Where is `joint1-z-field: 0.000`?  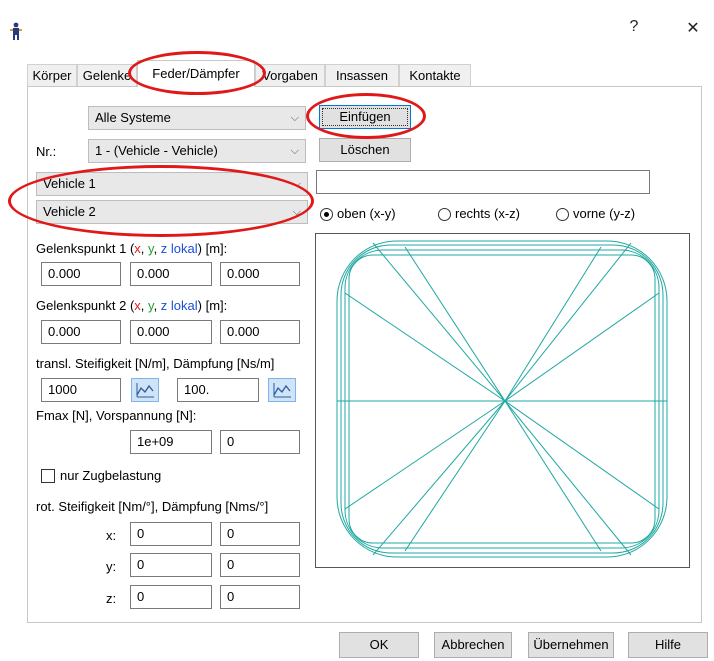 joint1-z-field: 0.000 is located at coordinates (260, 274).